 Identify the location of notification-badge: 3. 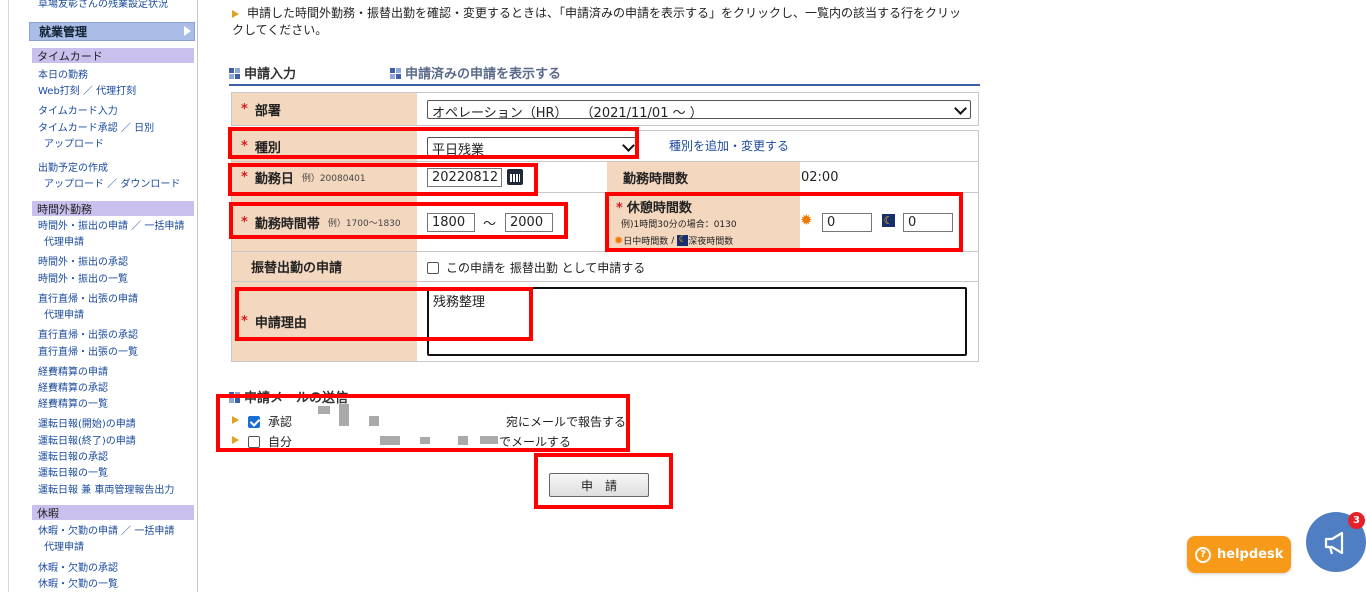
(1356, 520).